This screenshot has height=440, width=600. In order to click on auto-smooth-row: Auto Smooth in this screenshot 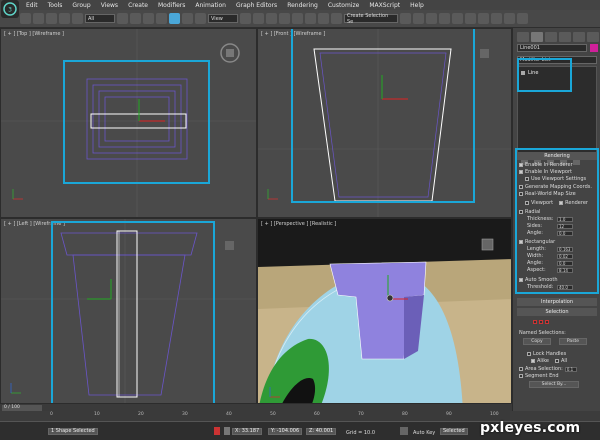, I will do `click(538, 280)`.